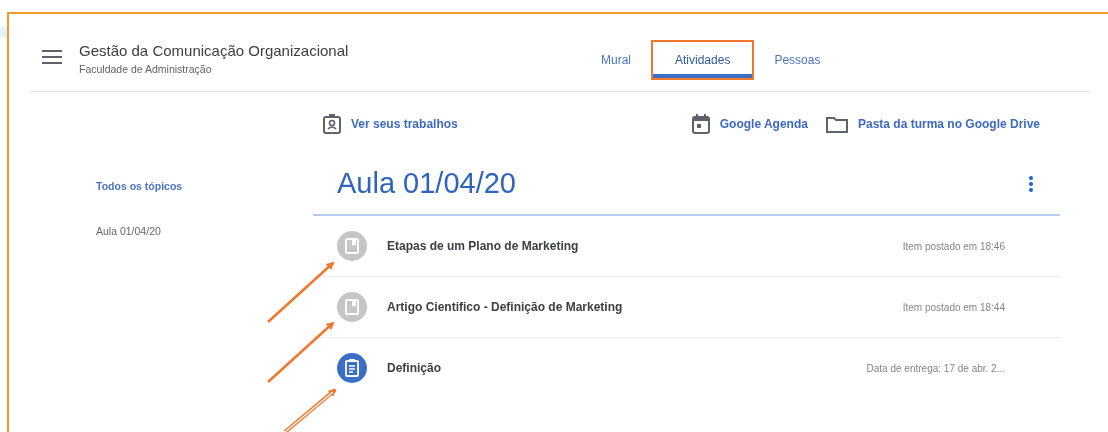 The height and width of the screenshot is (432, 1108). I want to click on toolbar-link: Pasta da turma no Google Drive, so click(948, 124).